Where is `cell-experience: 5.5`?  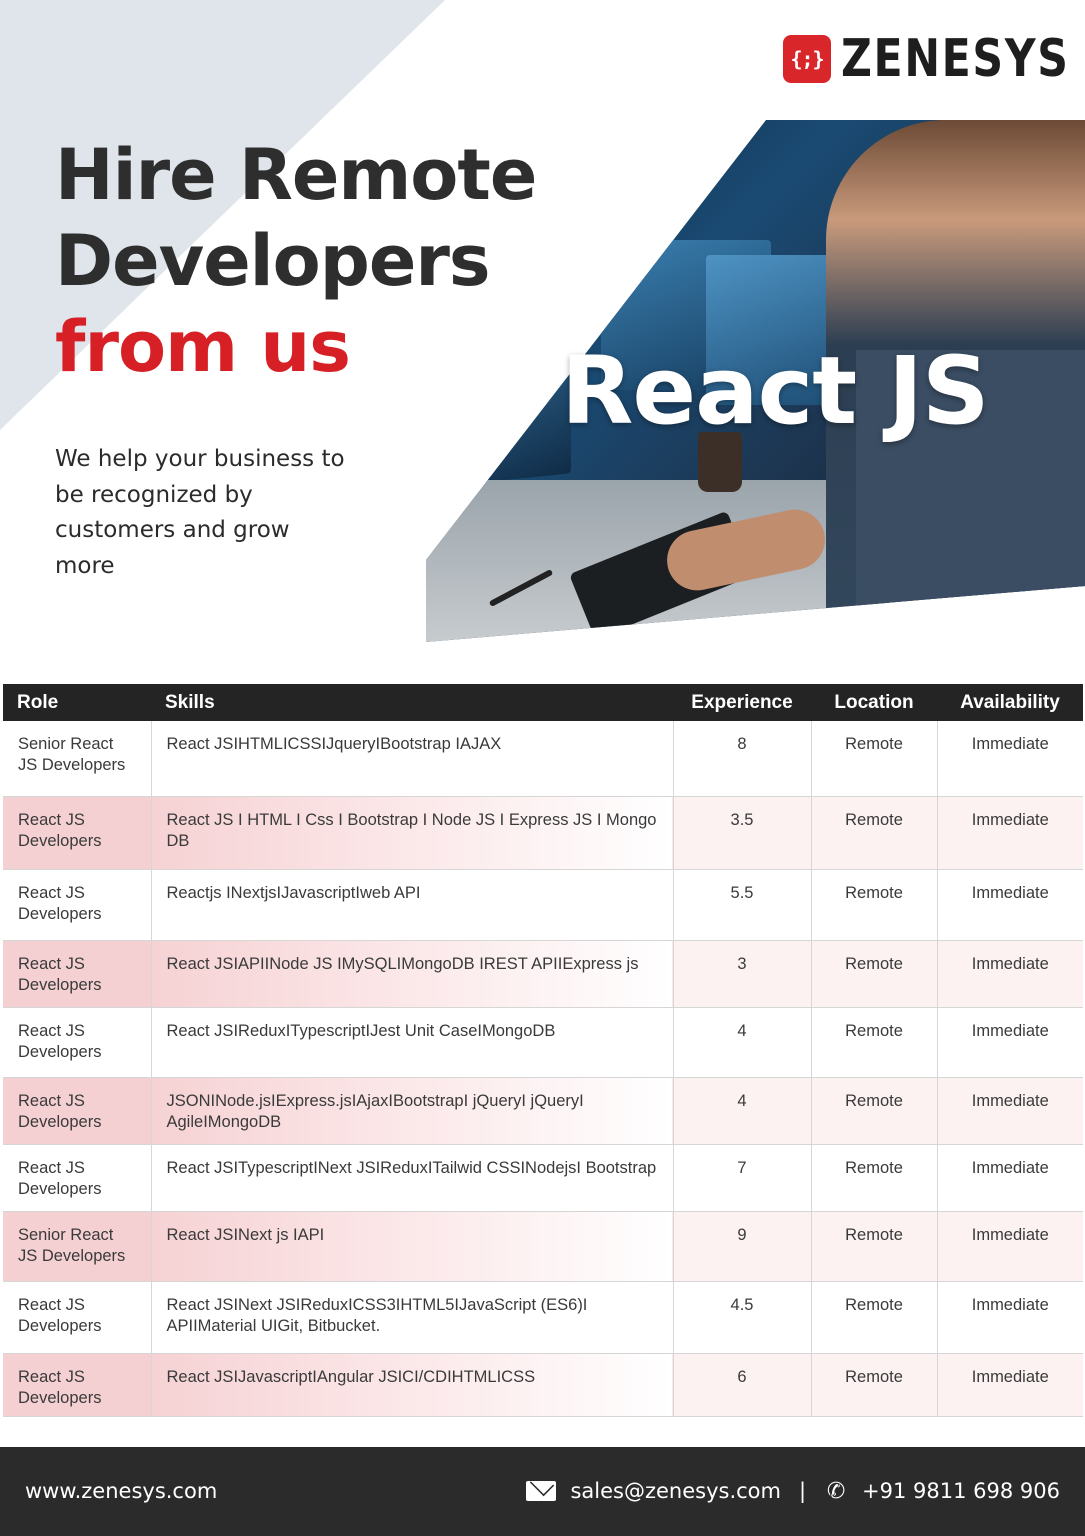 cell-experience: 5.5 is located at coordinates (742, 905).